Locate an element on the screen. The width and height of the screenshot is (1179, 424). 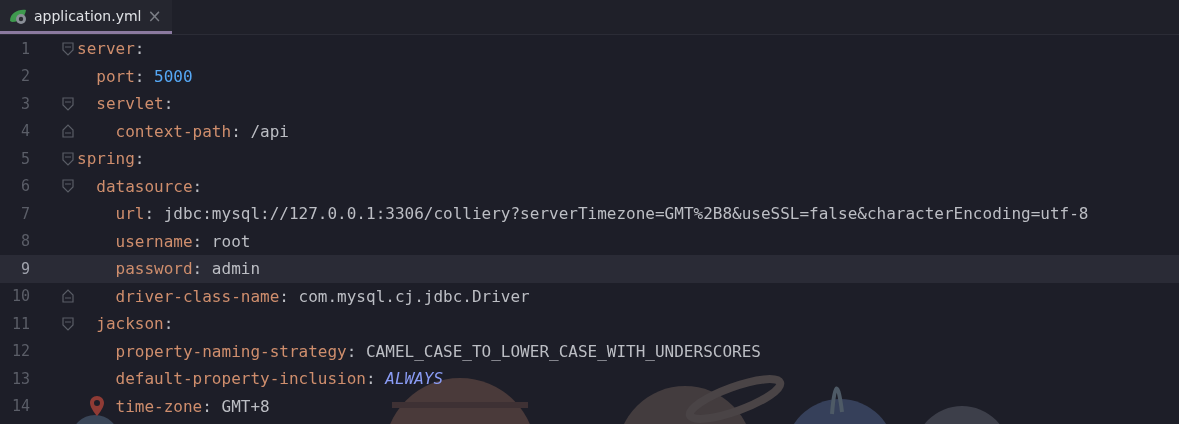
code-line: servlet: is located at coordinates (135, 104).